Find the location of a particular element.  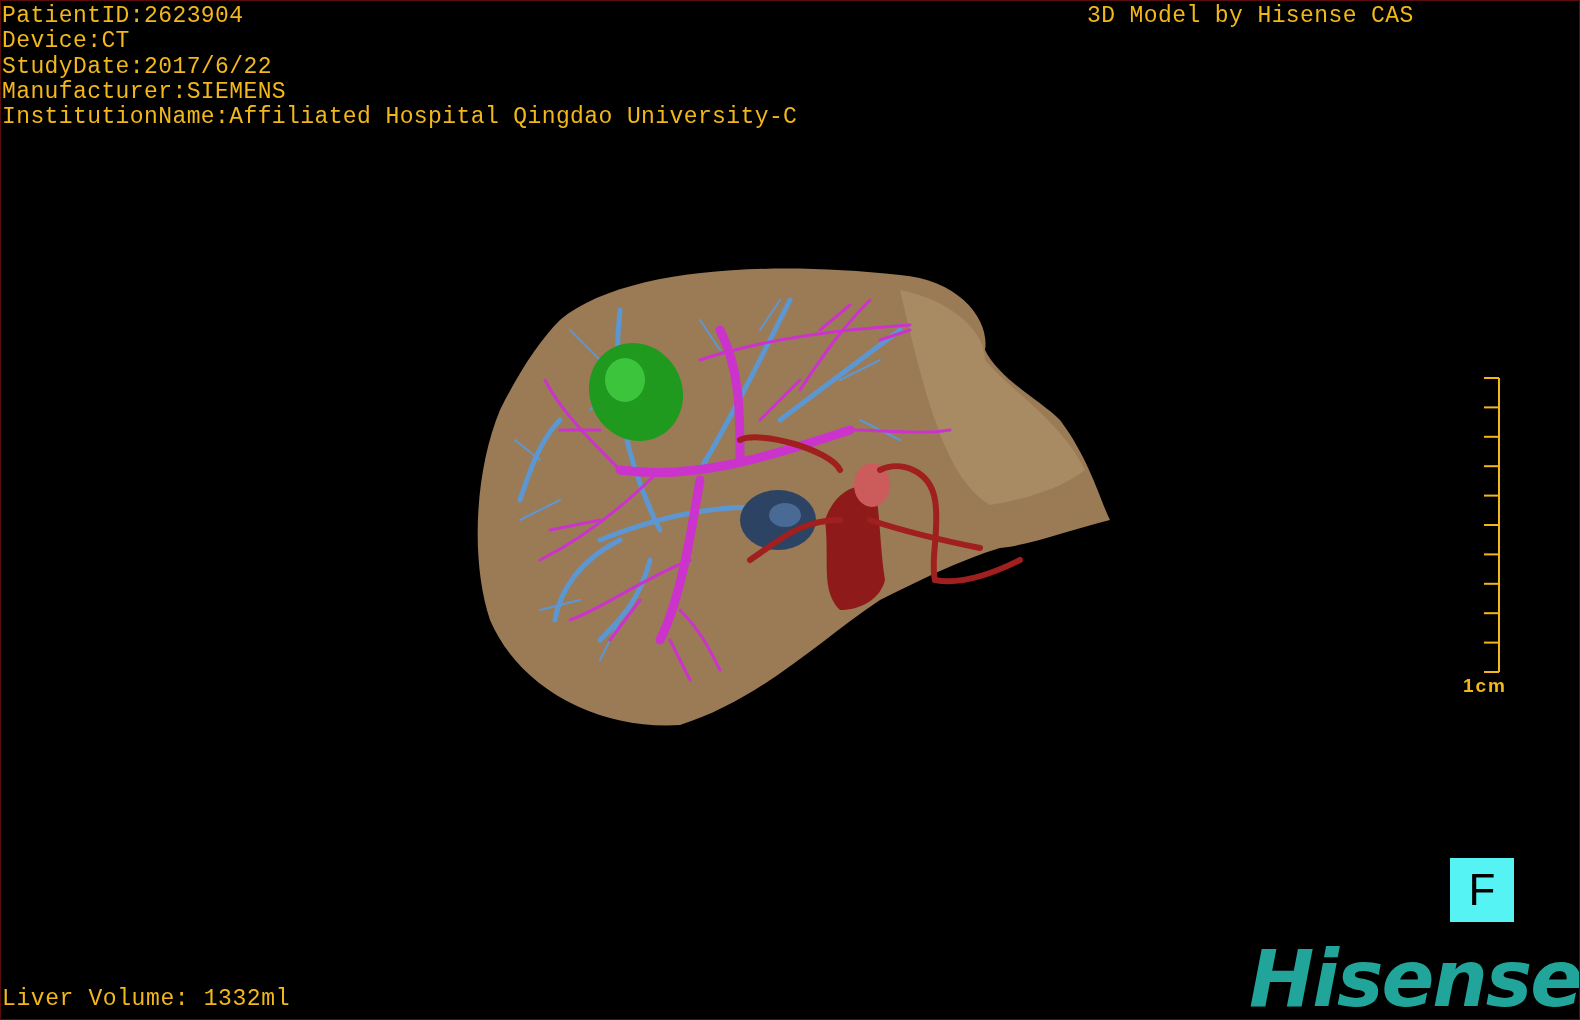

study-info-text: PatientID:2623904 is located at coordinates (123, 16).